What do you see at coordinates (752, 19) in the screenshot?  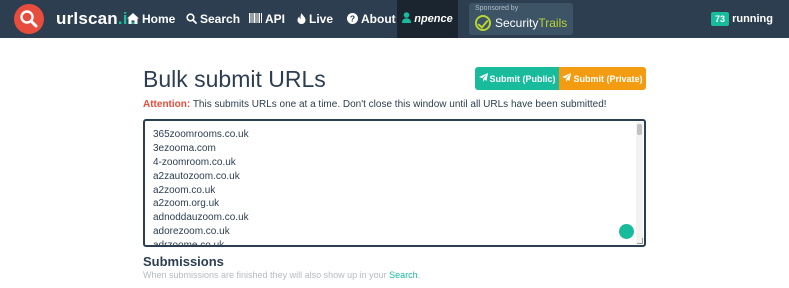 I see `running-label: running` at bounding box center [752, 19].